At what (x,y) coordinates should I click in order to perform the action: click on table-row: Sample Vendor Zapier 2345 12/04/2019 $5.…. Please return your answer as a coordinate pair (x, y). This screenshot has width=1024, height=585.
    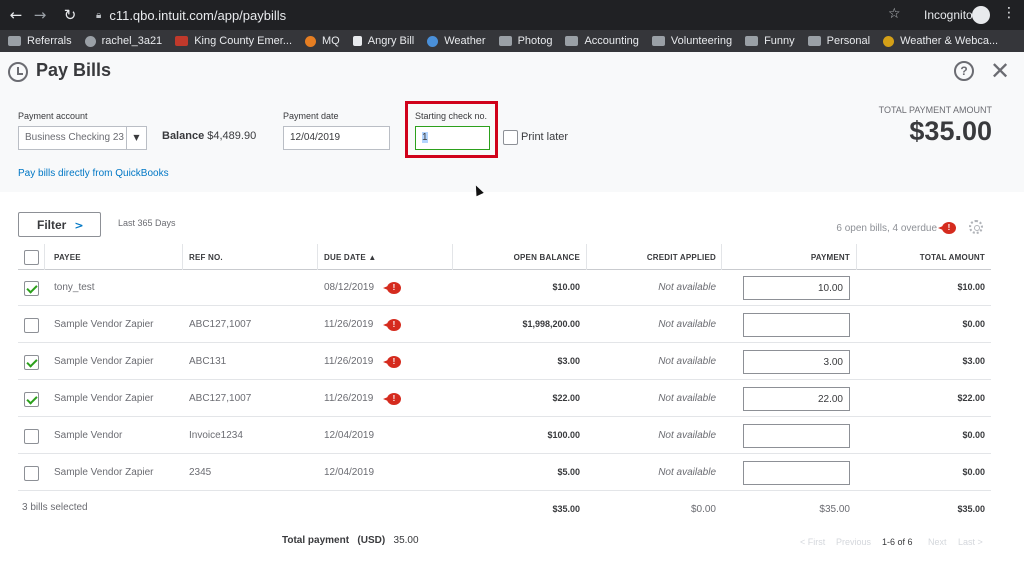
    Looking at the image, I should click on (504, 473).